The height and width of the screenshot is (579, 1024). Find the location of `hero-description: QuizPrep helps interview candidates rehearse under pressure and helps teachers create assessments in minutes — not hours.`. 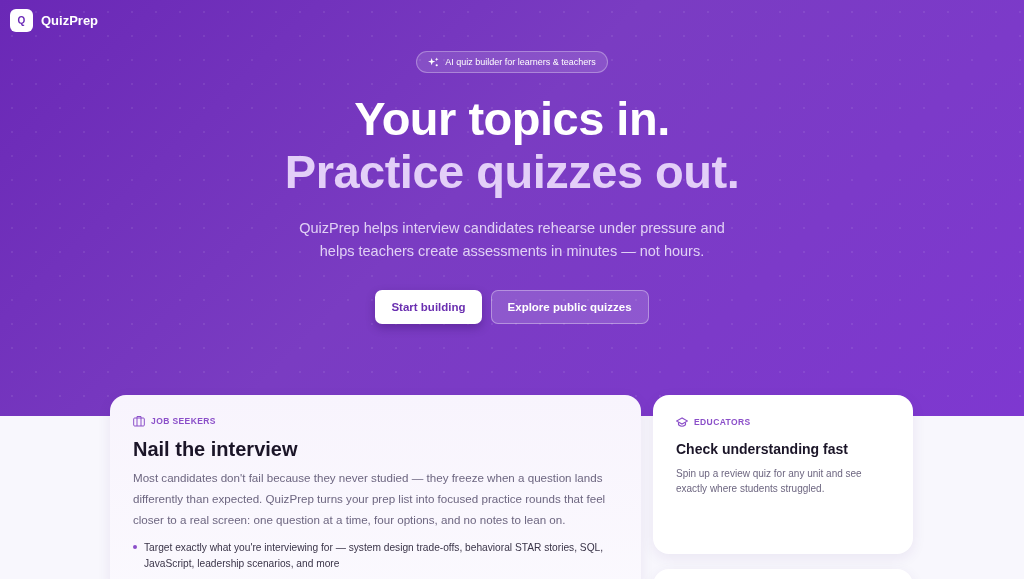

hero-description: QuizPrep helps interview candidates rehearse under pressure and helps teachers create assessments in minutes — not hours. is located at coordinates (512, 240).